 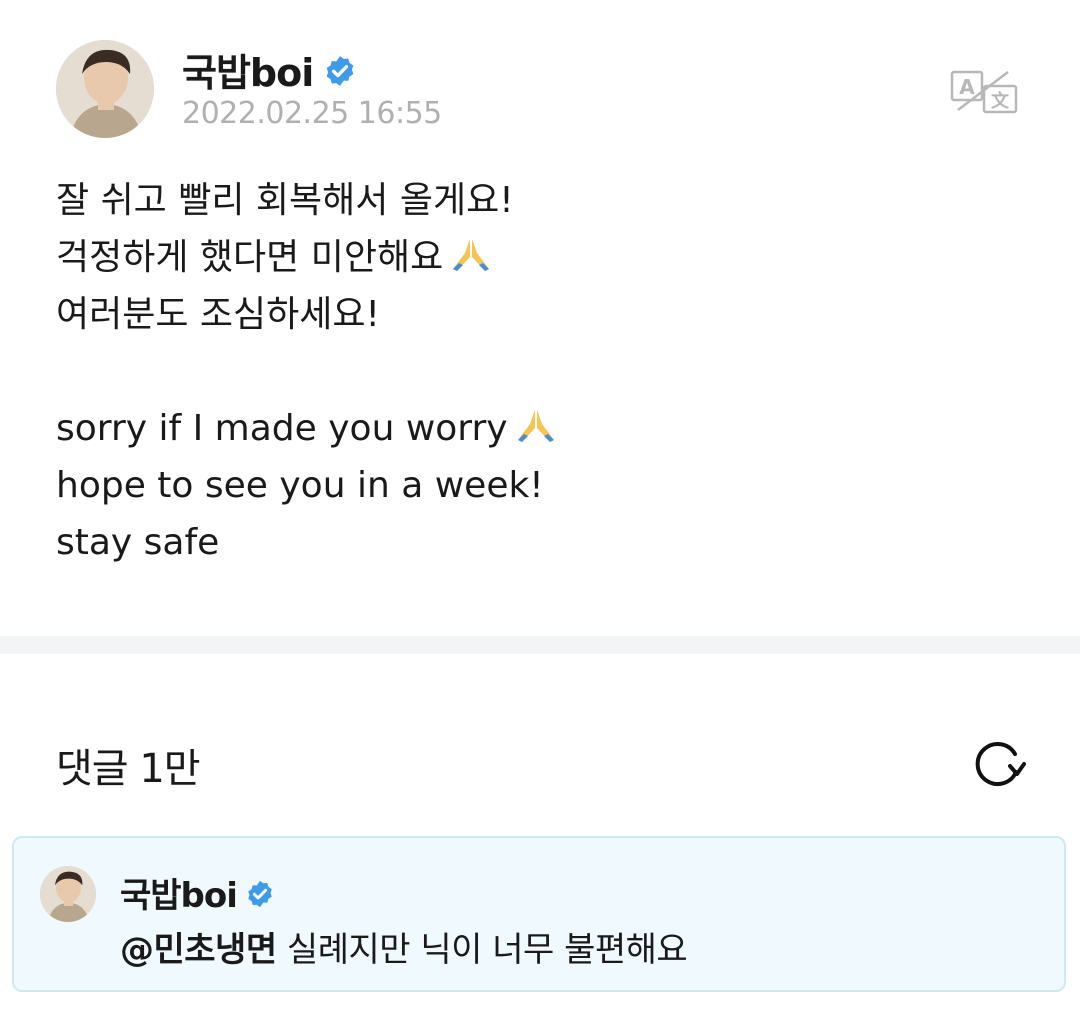 What do you see at coordinates (105, 89) in the screenshot?
I see `author-avatar` at bounding box center [105, 89].